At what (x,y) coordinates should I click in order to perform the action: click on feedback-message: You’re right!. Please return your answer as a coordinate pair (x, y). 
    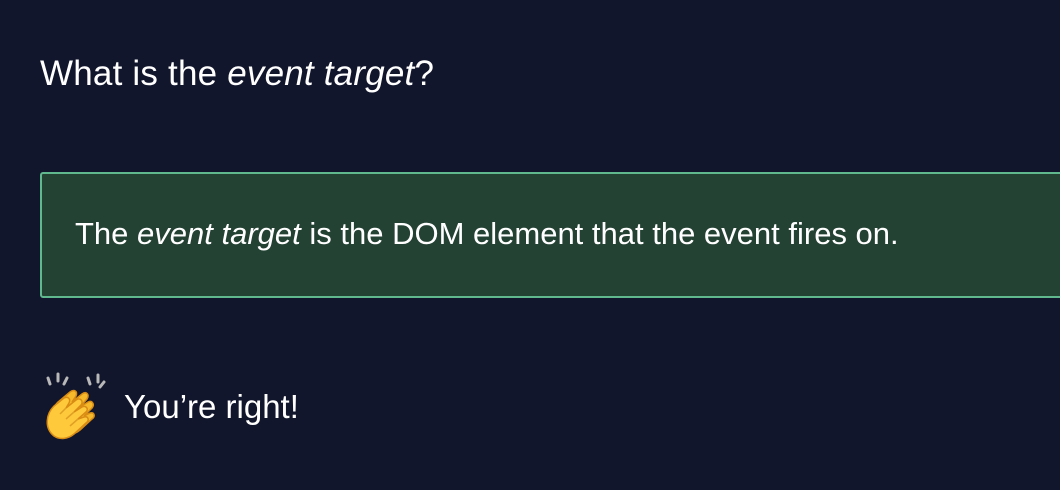
    Looking at the image, I should click on (169, 407).